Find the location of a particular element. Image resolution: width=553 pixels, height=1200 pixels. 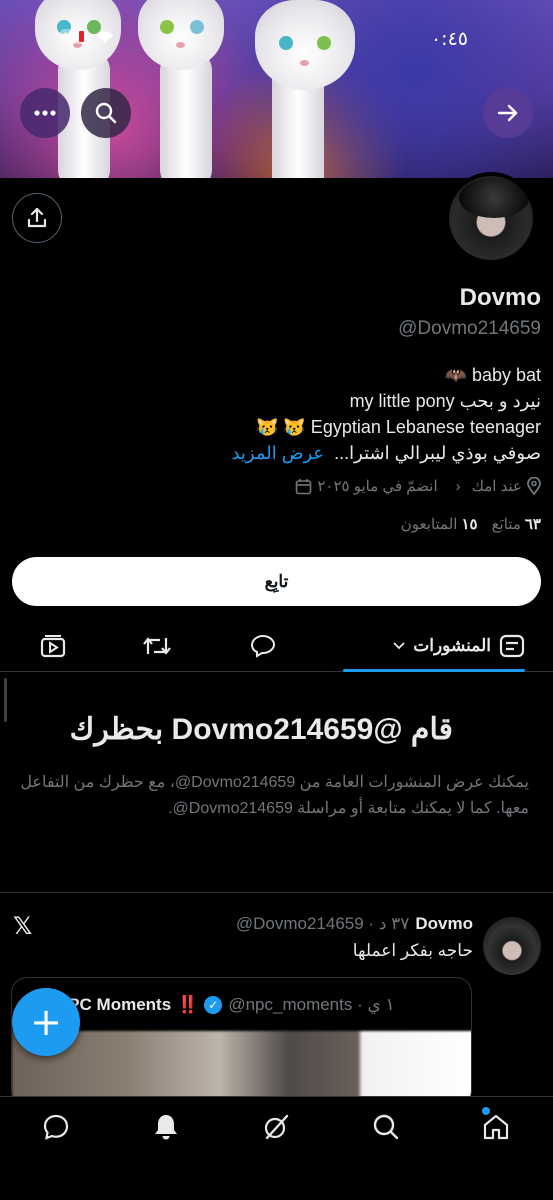

status-time: ٠:٤٥ is located at coordinates (449, 39).